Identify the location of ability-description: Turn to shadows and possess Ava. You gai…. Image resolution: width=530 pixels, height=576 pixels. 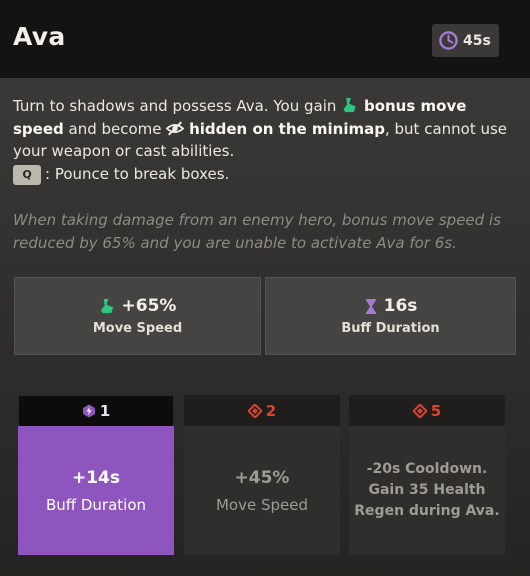
(265, 140).